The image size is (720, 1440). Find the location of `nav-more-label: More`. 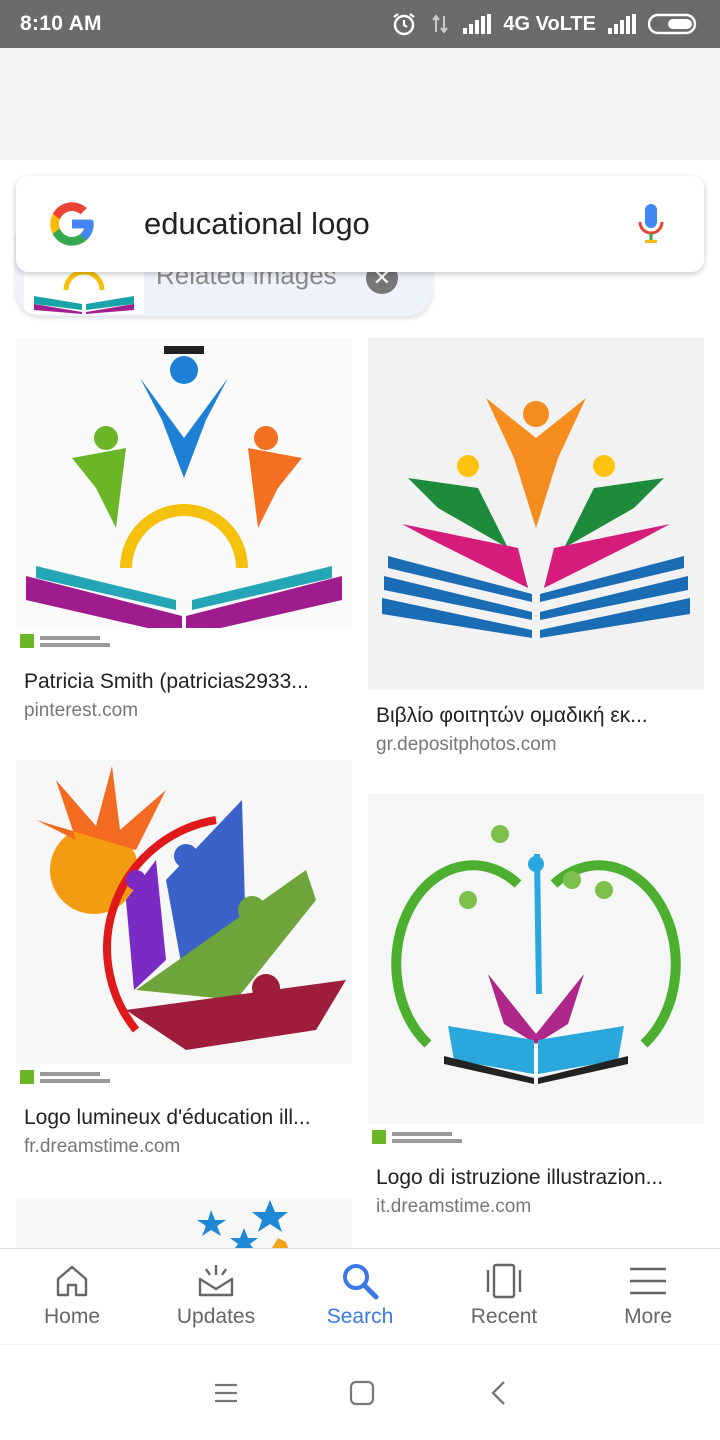

nav-more-label: More is located at coordinates (648, 1316).